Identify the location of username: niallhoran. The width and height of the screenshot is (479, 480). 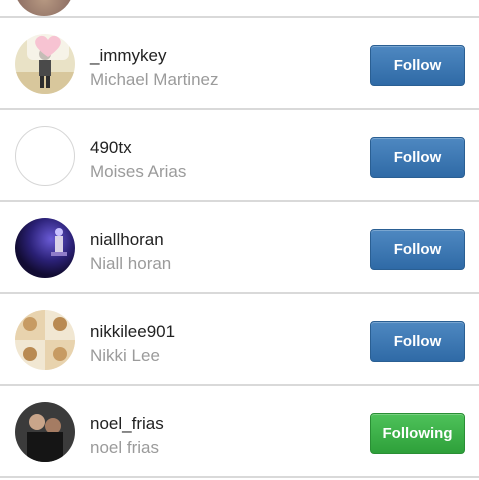
(127, 240).